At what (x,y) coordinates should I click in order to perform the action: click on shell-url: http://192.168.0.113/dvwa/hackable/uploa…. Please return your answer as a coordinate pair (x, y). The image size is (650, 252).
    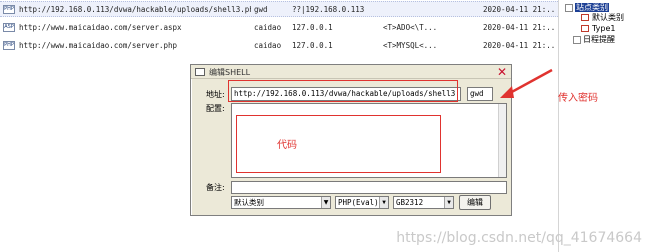
    Looking at the image, I should click on (135, 9).